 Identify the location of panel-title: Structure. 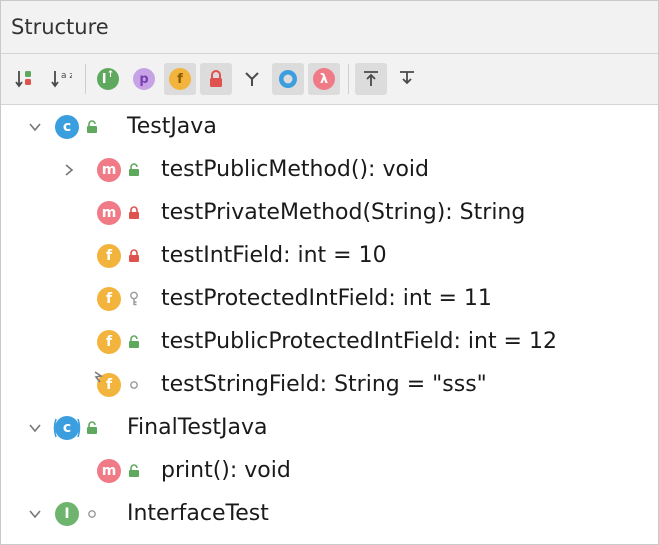
(60, 27).